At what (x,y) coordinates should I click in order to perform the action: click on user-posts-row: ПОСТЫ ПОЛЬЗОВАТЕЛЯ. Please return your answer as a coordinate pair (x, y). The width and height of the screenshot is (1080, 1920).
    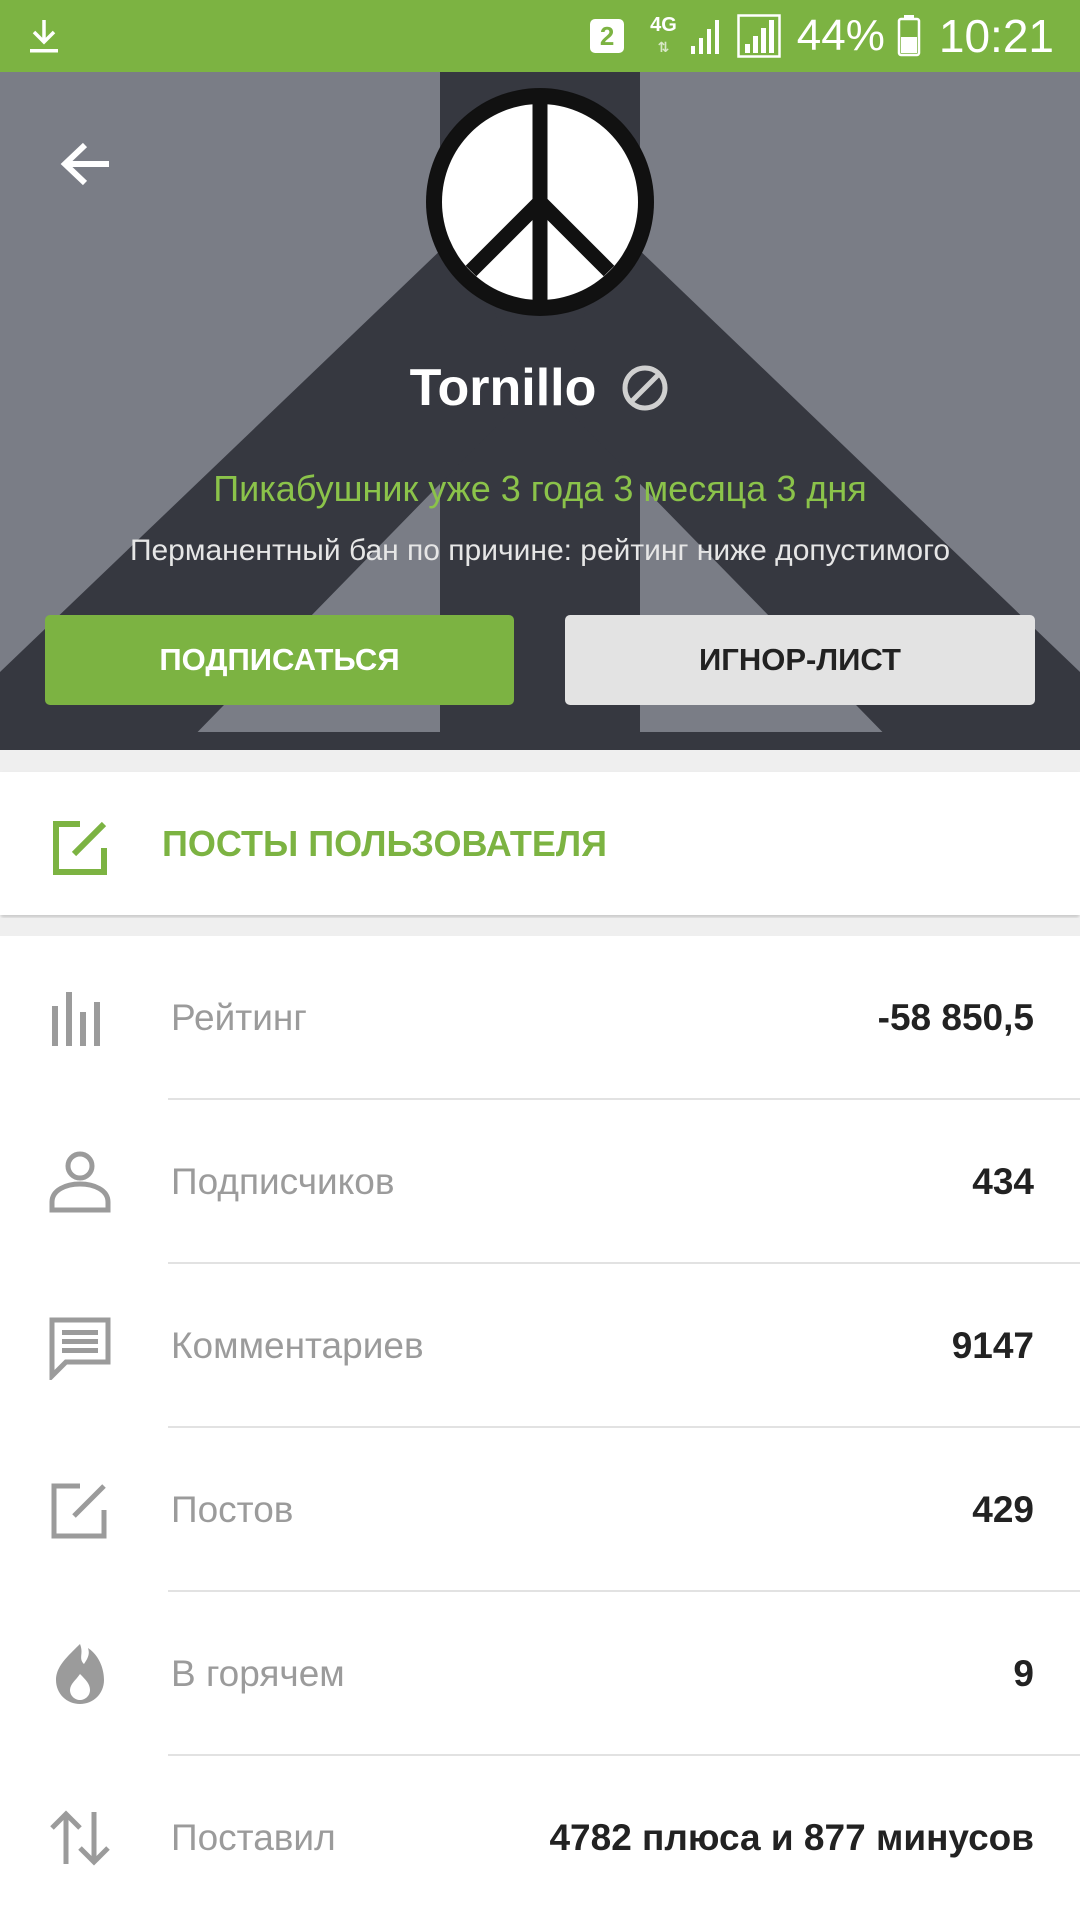
    Looking at the image, I should click on (540, 843).